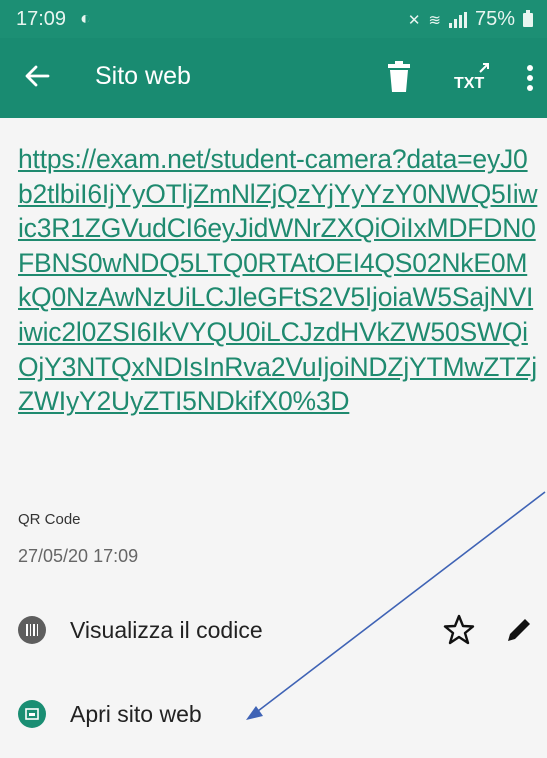 This screenshot has height=758, width=547. What do you see at coordinates (470, 19) in the screenshot?
I see `status-indicators: ✕ ≋ 75%` at bounding box center [470, 19].